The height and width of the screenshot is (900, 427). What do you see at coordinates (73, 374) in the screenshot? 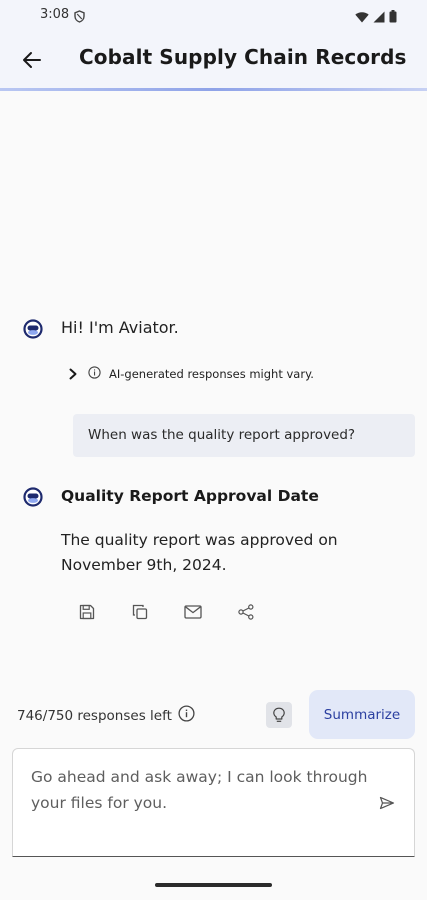
I see `chevron-right-icon` at bounding box center [73, 374].